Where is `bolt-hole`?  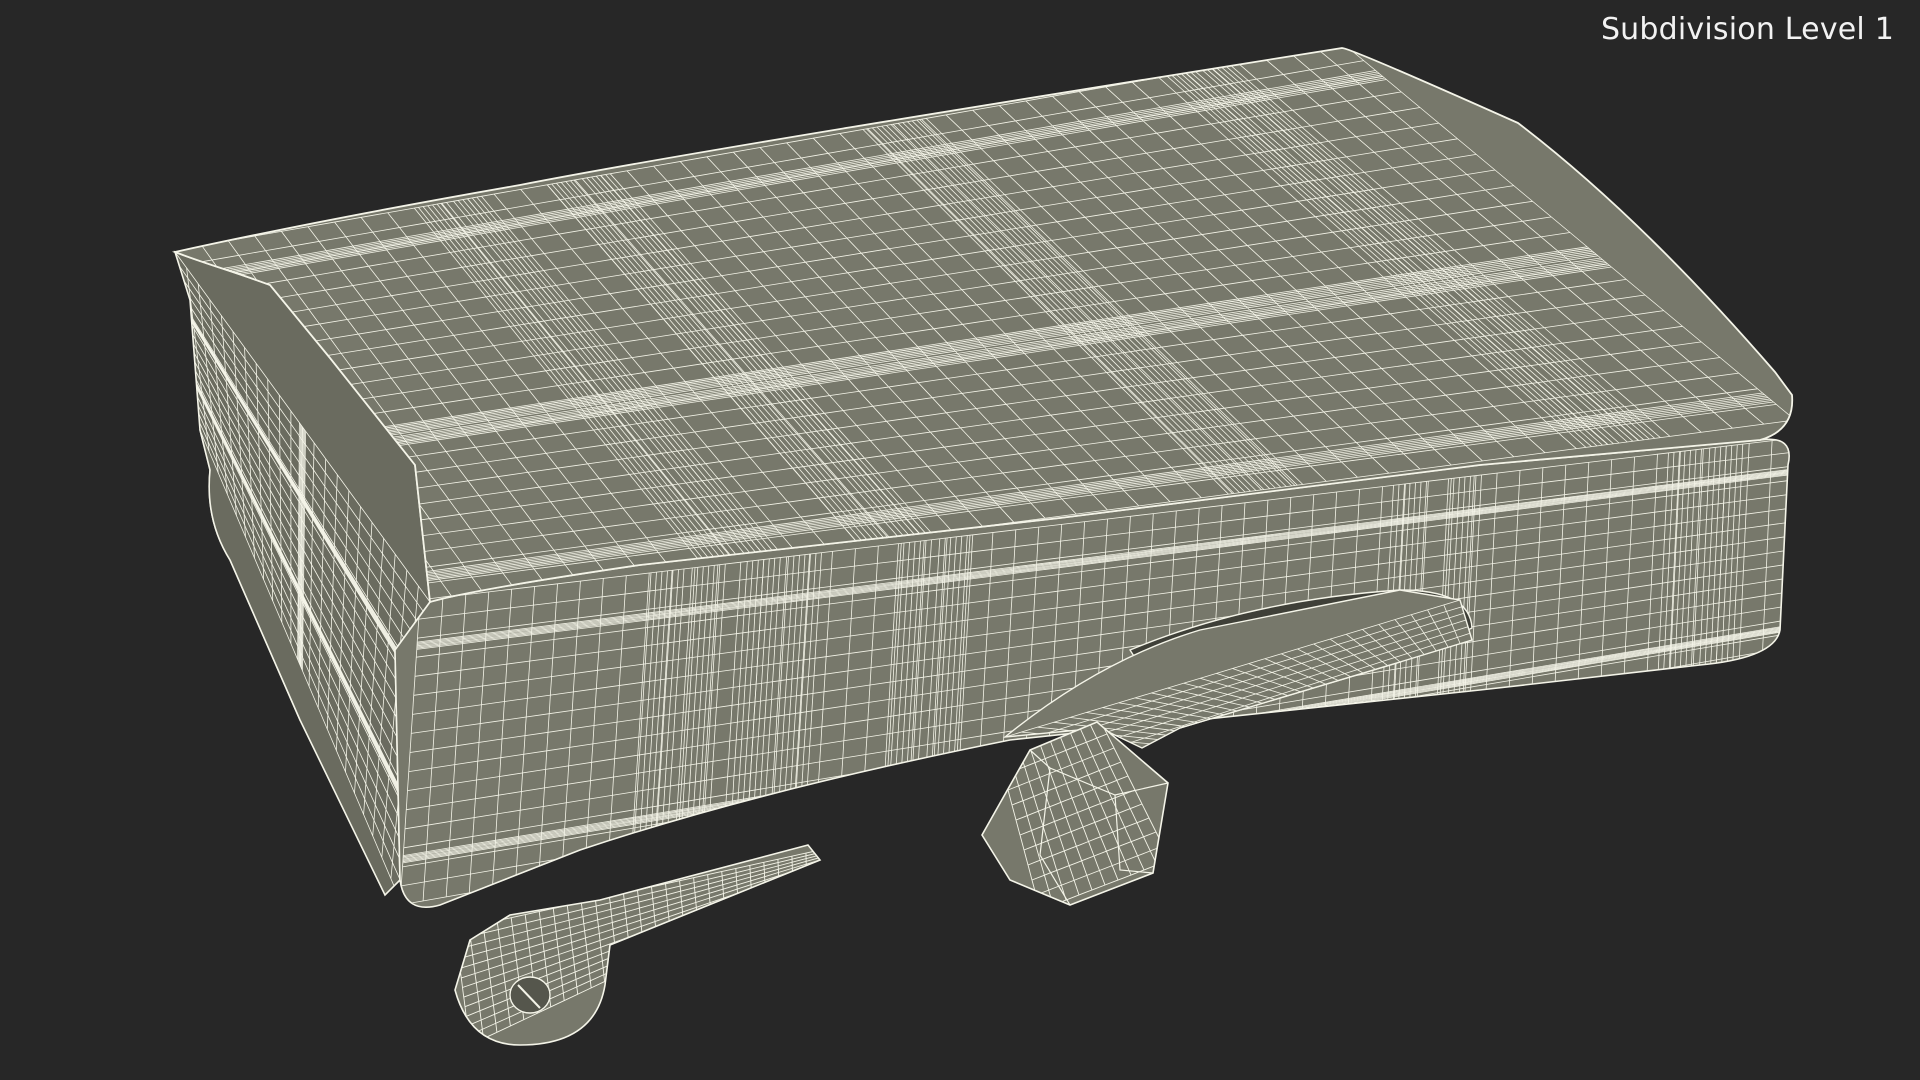 bolt-hole is located at coordinates (530, 995).